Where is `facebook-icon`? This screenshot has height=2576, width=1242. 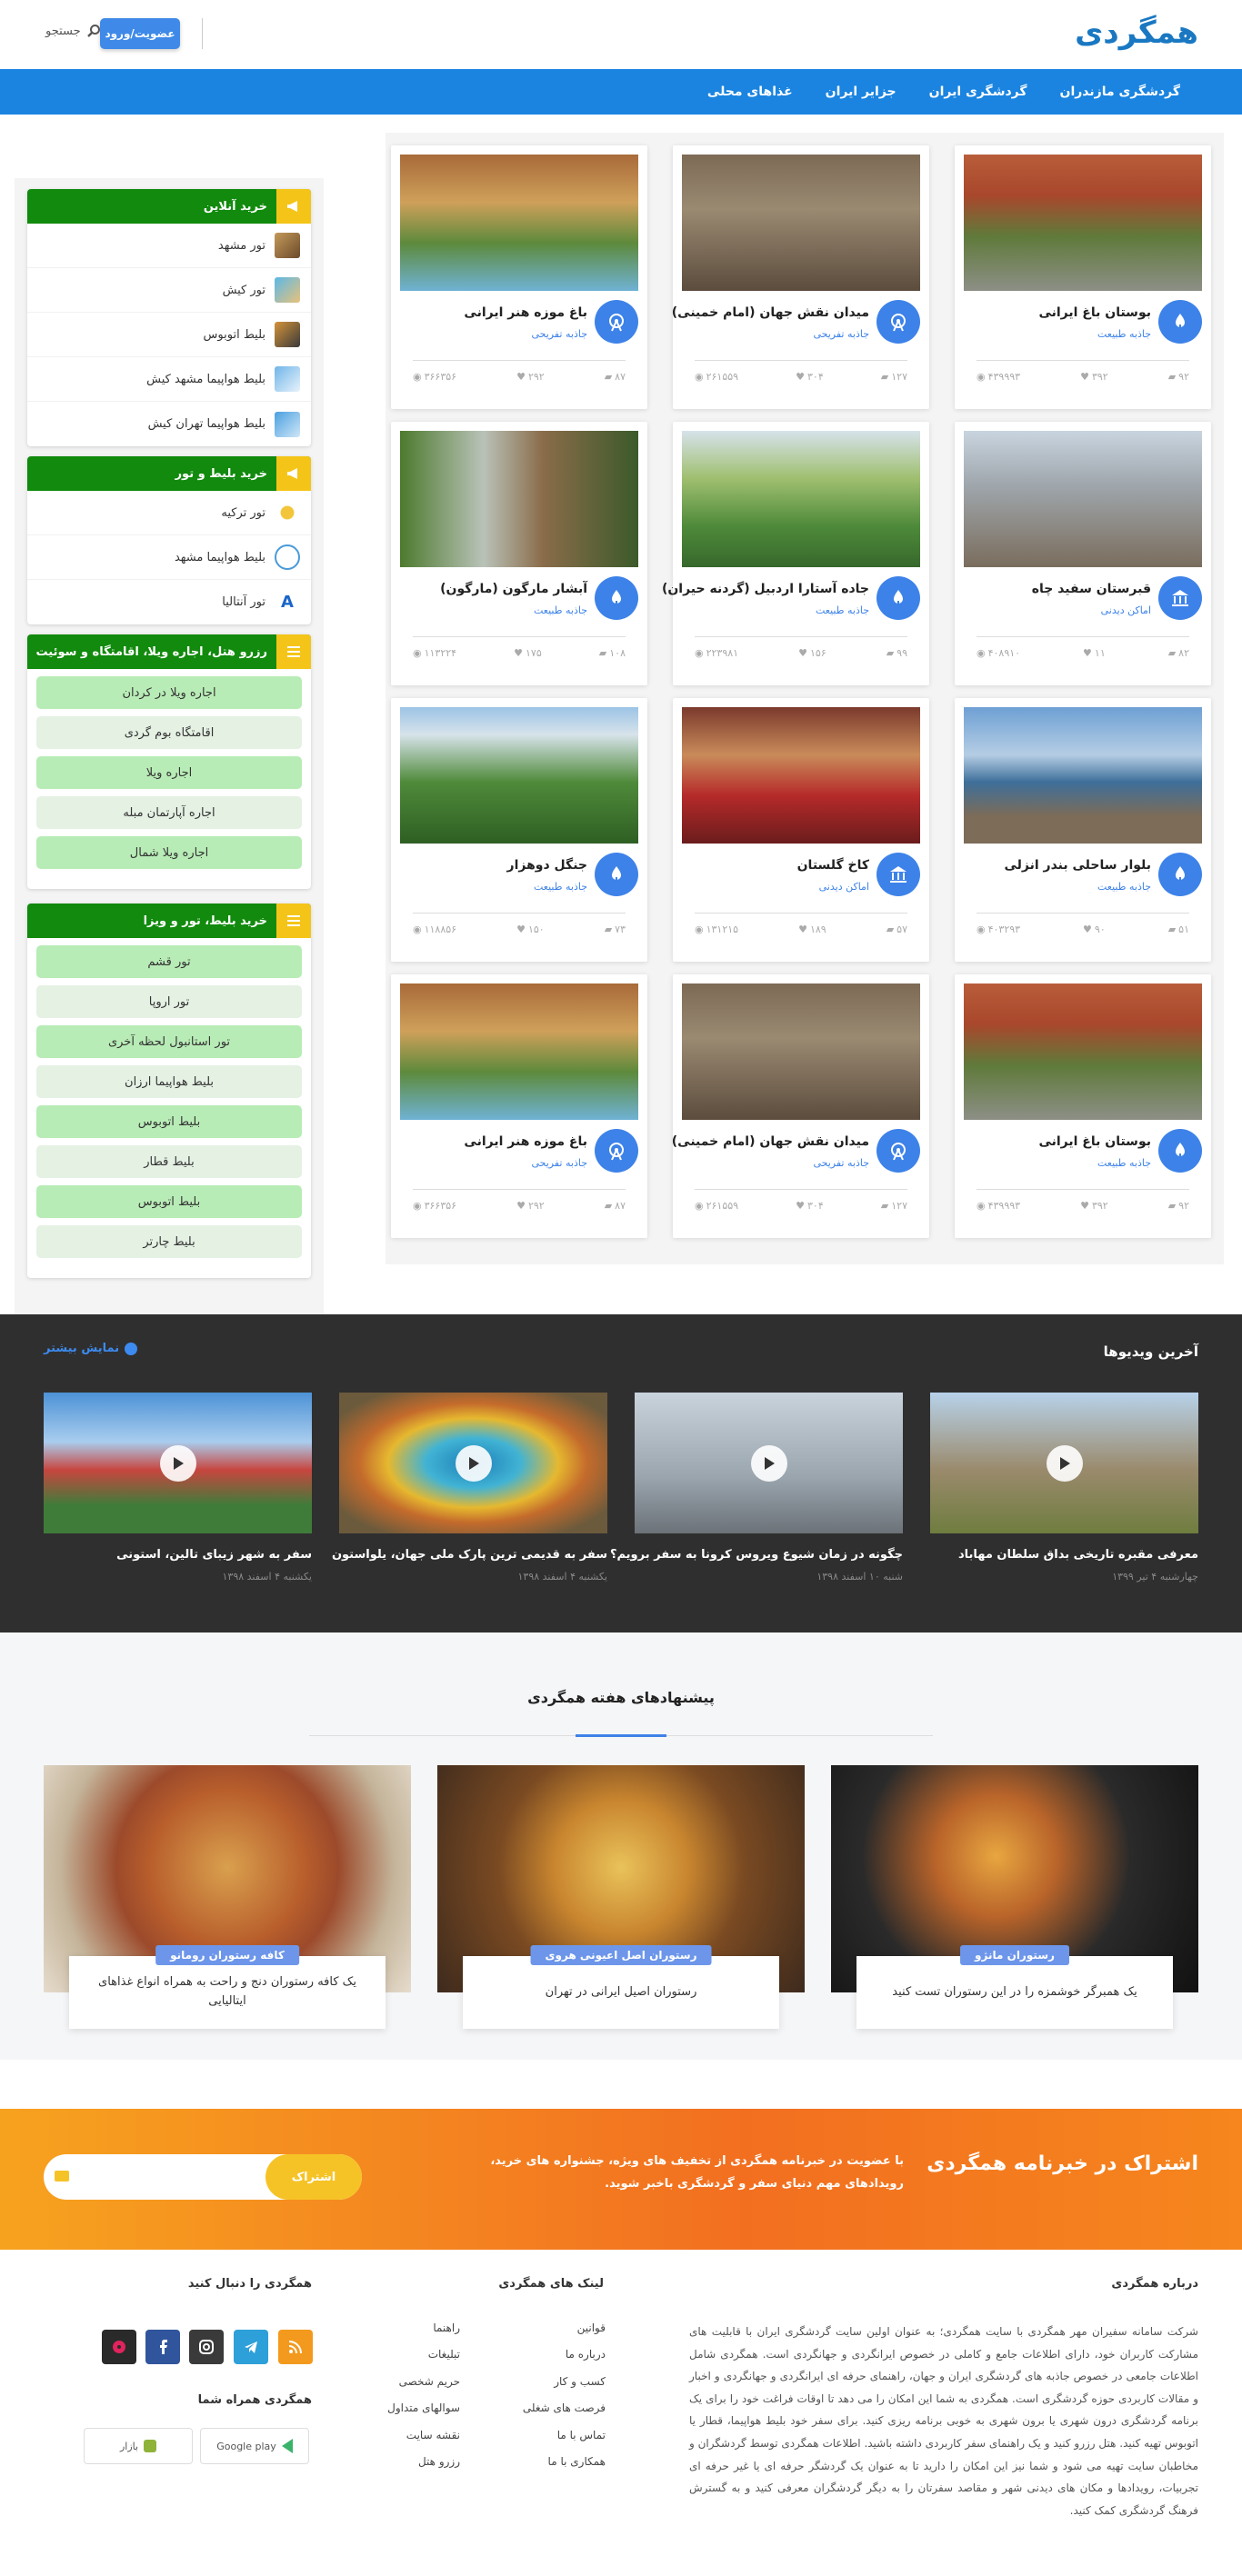 facebook-icon is located at coordinates (163, 2347).